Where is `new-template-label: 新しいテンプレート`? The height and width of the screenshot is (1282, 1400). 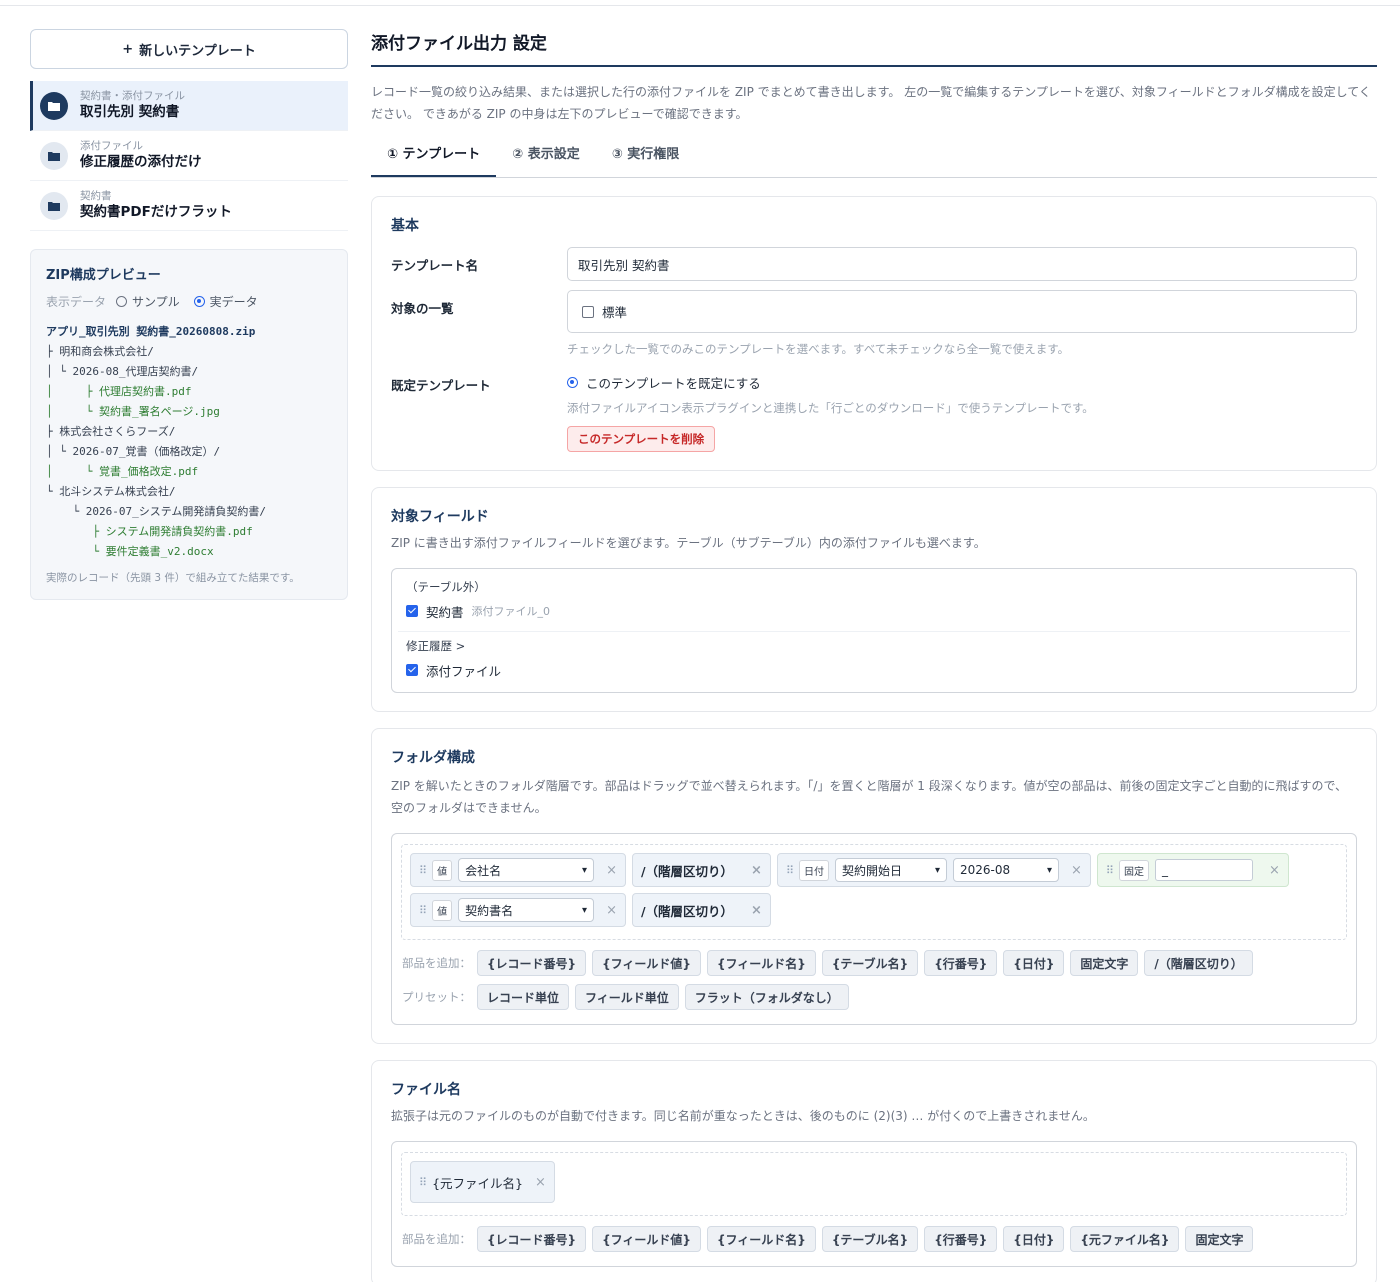 new-template-label: 新しいテンプレート is located at coordinates (197, 51).